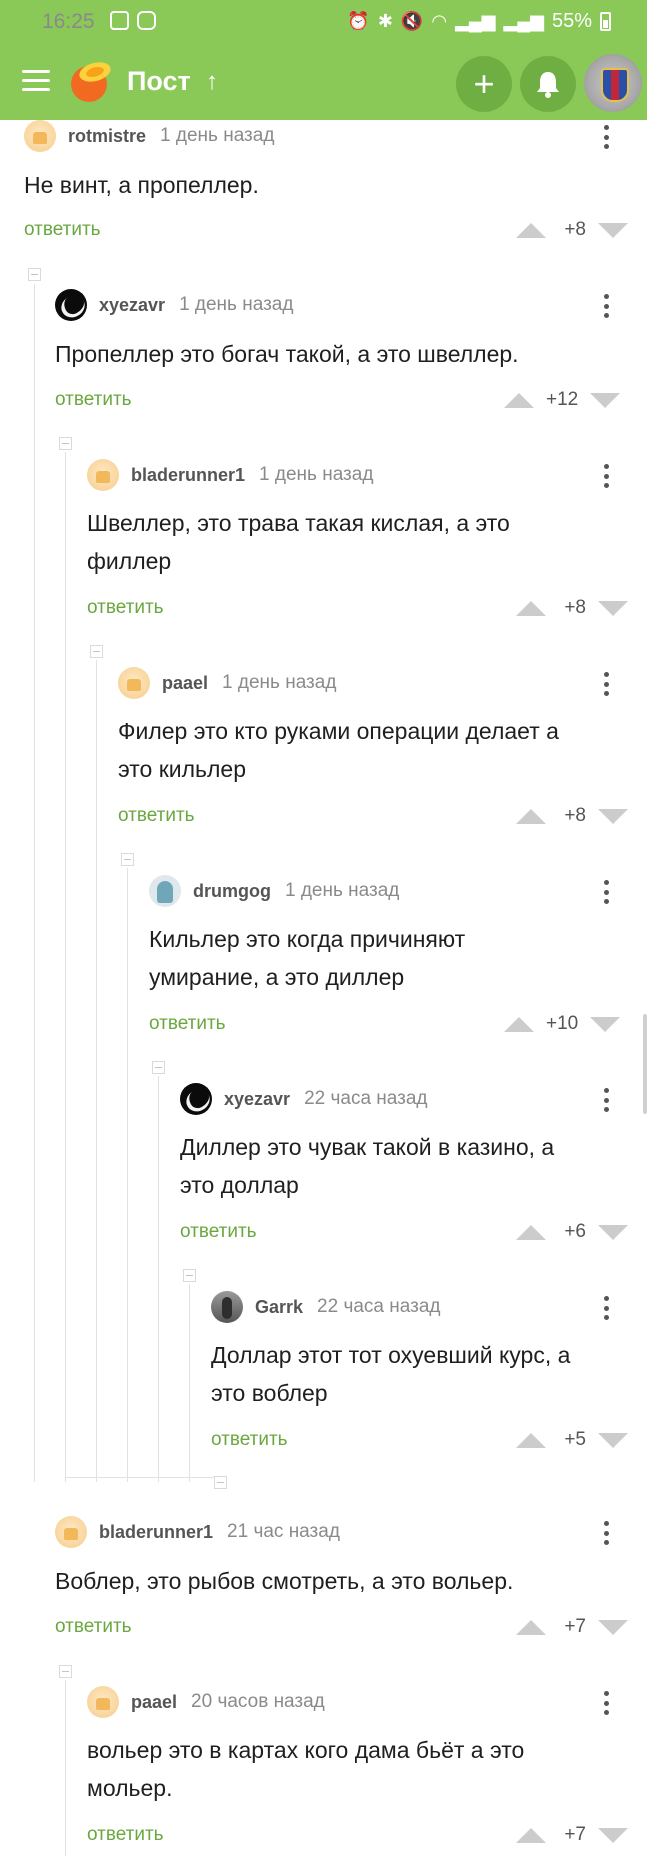  I want to click on comment-author: rotmistre, so click(107, 136).